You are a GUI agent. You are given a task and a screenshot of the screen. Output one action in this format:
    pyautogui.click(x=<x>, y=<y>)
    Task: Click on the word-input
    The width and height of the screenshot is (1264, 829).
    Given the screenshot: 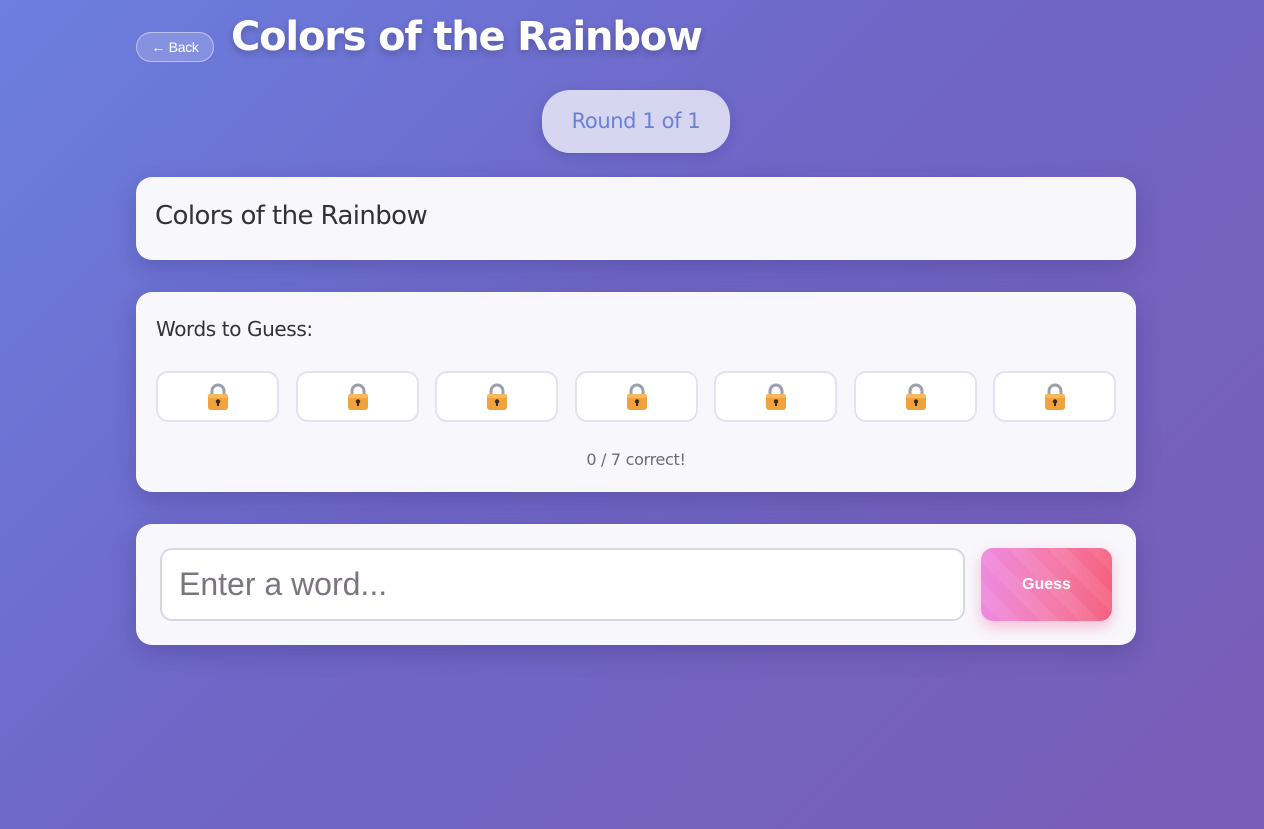 What is the action you would take?
    pyautogui.click(x=562, y=584)
    